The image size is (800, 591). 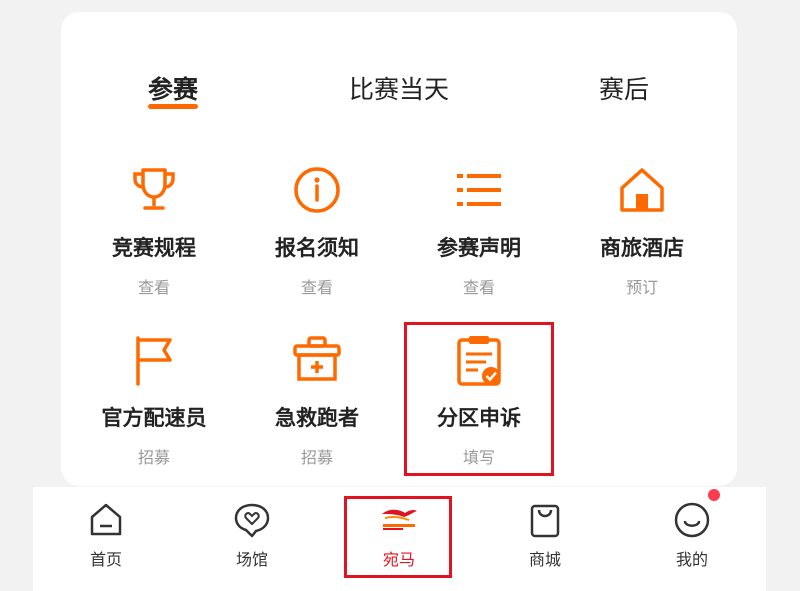 I want to click on list-icon, so click(x=479, y=190).